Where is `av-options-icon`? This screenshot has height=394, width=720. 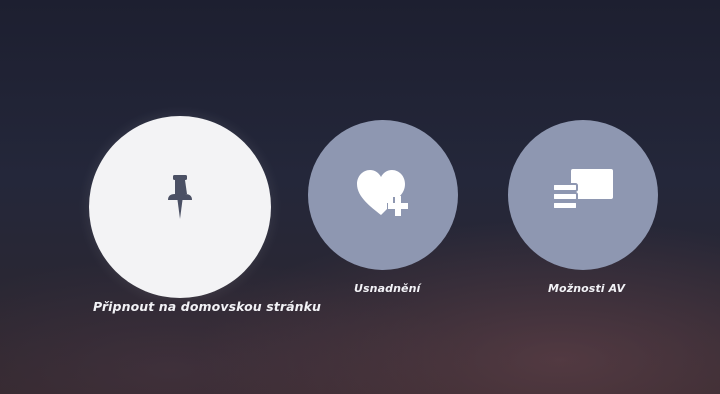
av-options-icon is located at coordinates (583, 195).